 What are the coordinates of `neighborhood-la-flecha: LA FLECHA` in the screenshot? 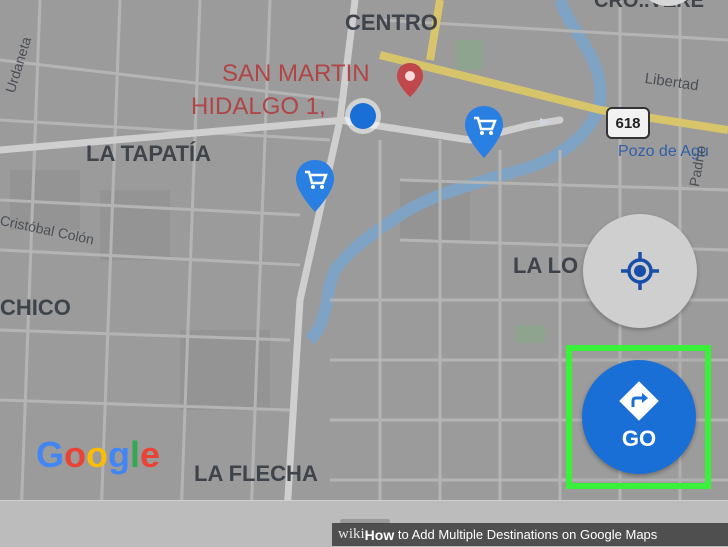 It's located at (256, 473).